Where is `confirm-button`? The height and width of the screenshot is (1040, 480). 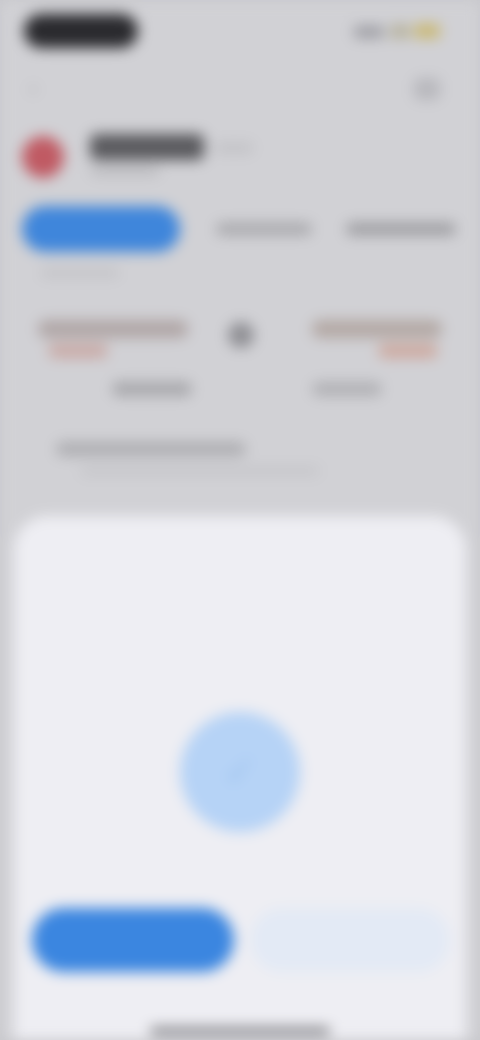 confirm-button is located at coordinates (133, 940).